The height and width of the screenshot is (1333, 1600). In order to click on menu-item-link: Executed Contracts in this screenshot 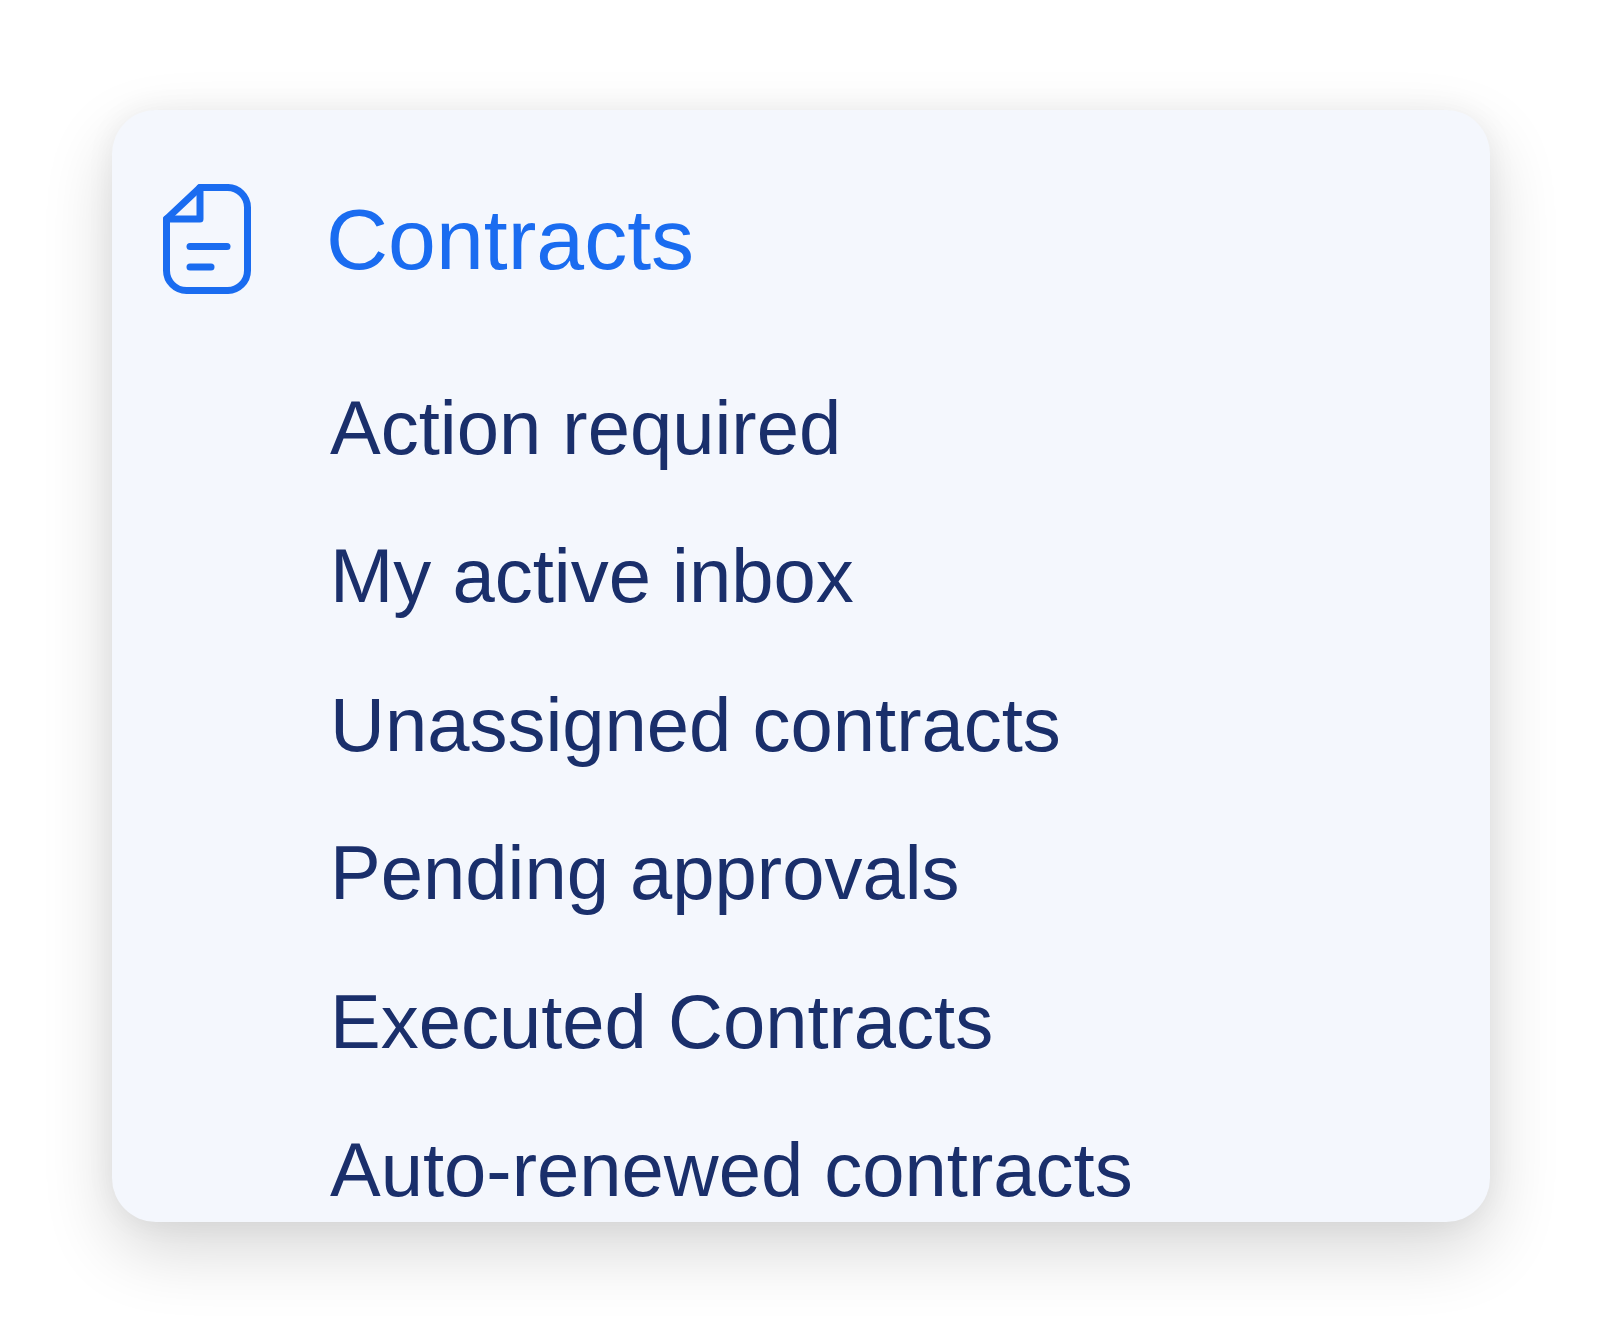, I will do `click(662, 1021)`.